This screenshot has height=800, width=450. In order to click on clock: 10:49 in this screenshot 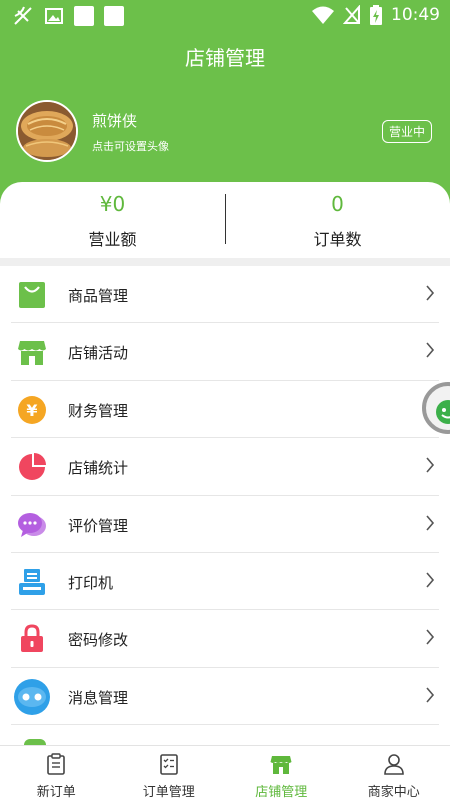, I will do `click(415, 15)`.